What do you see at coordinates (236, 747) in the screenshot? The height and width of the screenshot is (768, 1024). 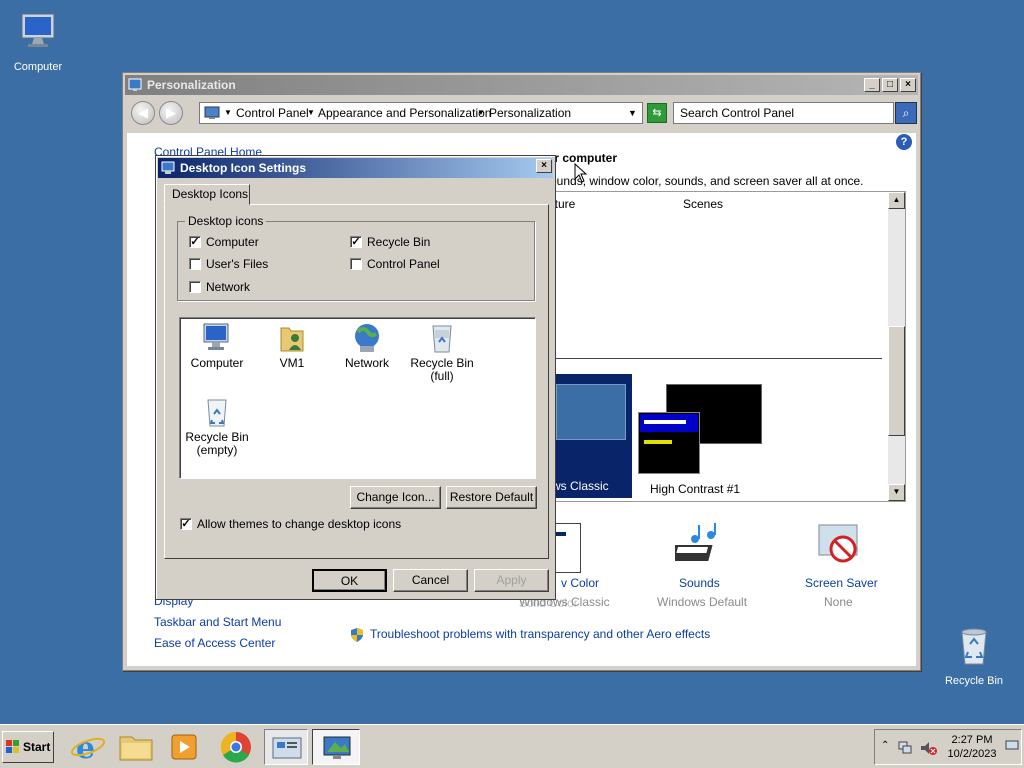 I see `chrome-icon` at bounding box center [236, 747].